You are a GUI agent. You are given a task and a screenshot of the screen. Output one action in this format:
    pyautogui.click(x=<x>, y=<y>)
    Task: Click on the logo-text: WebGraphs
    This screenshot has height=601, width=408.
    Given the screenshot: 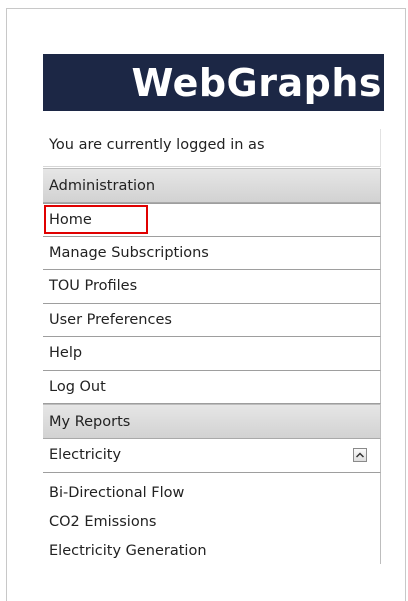 What is the action you would take?
    pyautogui.click(x=256, y=82)
    